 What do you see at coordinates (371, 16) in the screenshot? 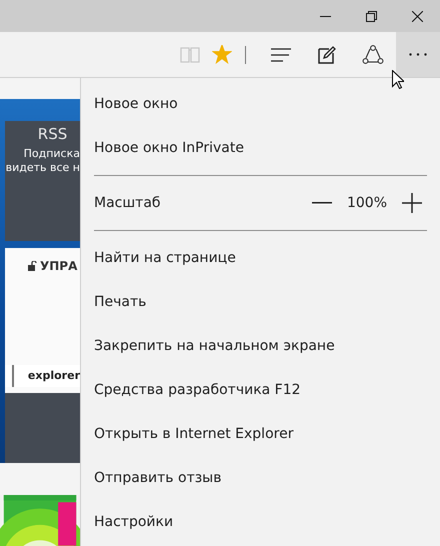
I see `restore-icon` at bounding box center [371, 16].